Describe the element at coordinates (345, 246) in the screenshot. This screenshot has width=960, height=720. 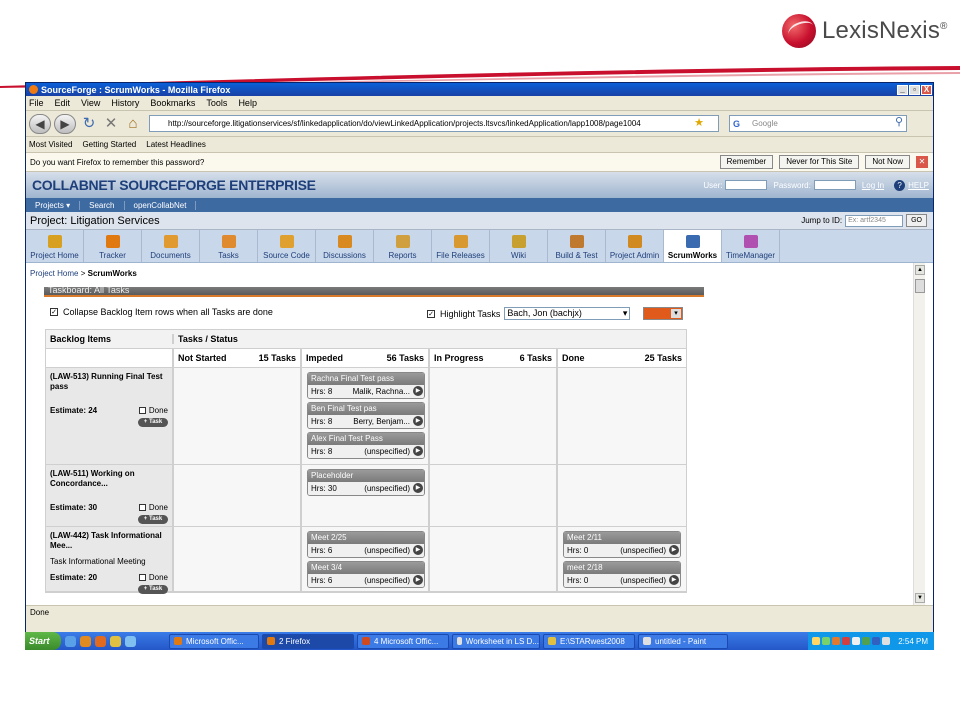
I see `tab-discussions: Discussions` at that location.